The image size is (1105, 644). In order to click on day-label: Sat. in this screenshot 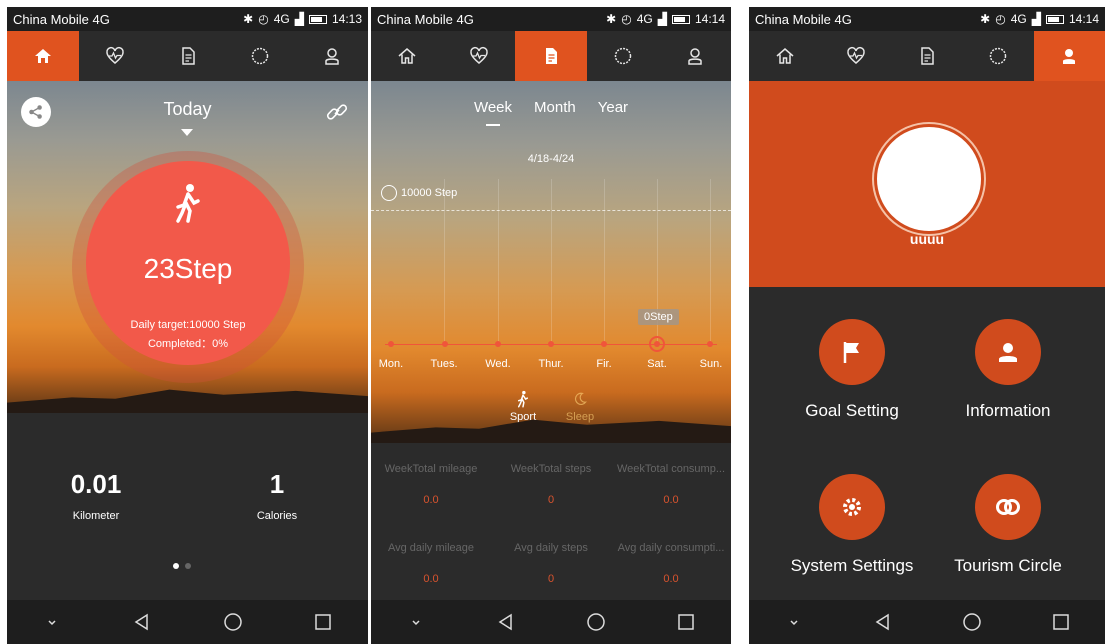, I will do `click(657, 364)`.